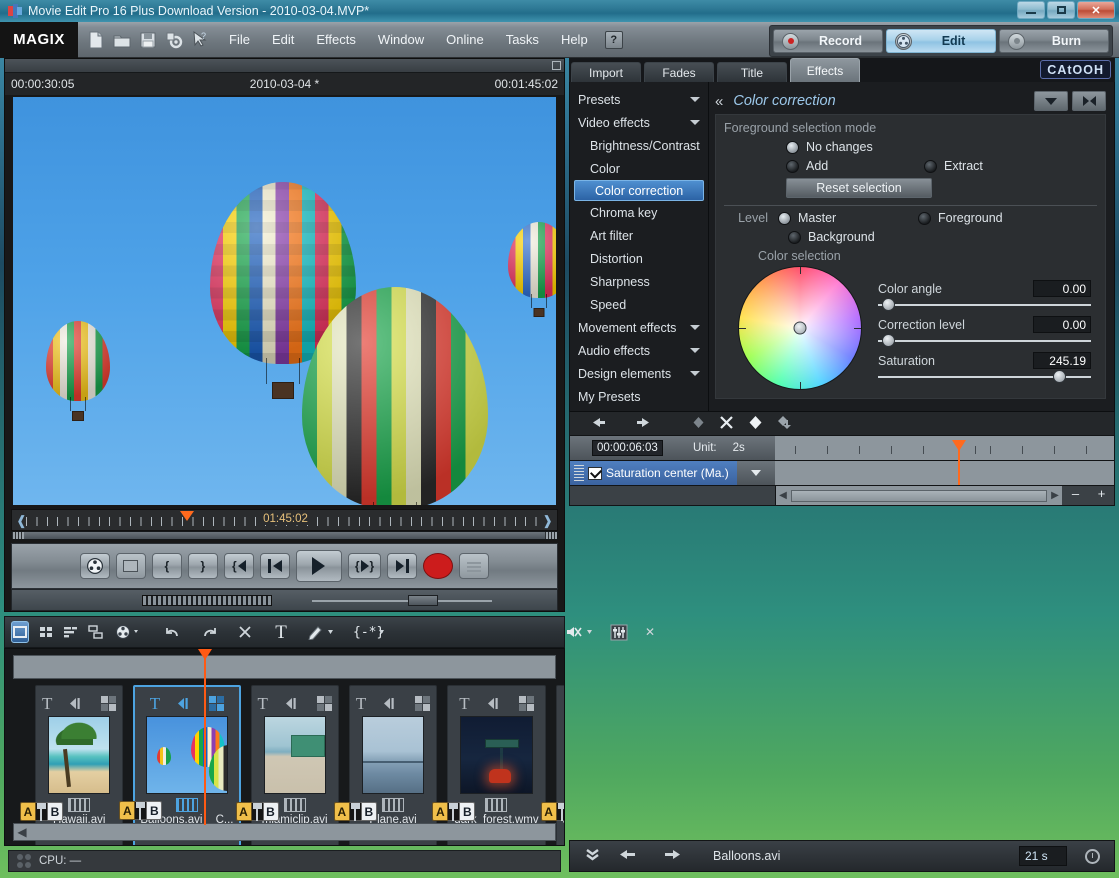 This screenshot has width=1119, height=878. I want to click on scene-overview-icon, so click(97, 632).